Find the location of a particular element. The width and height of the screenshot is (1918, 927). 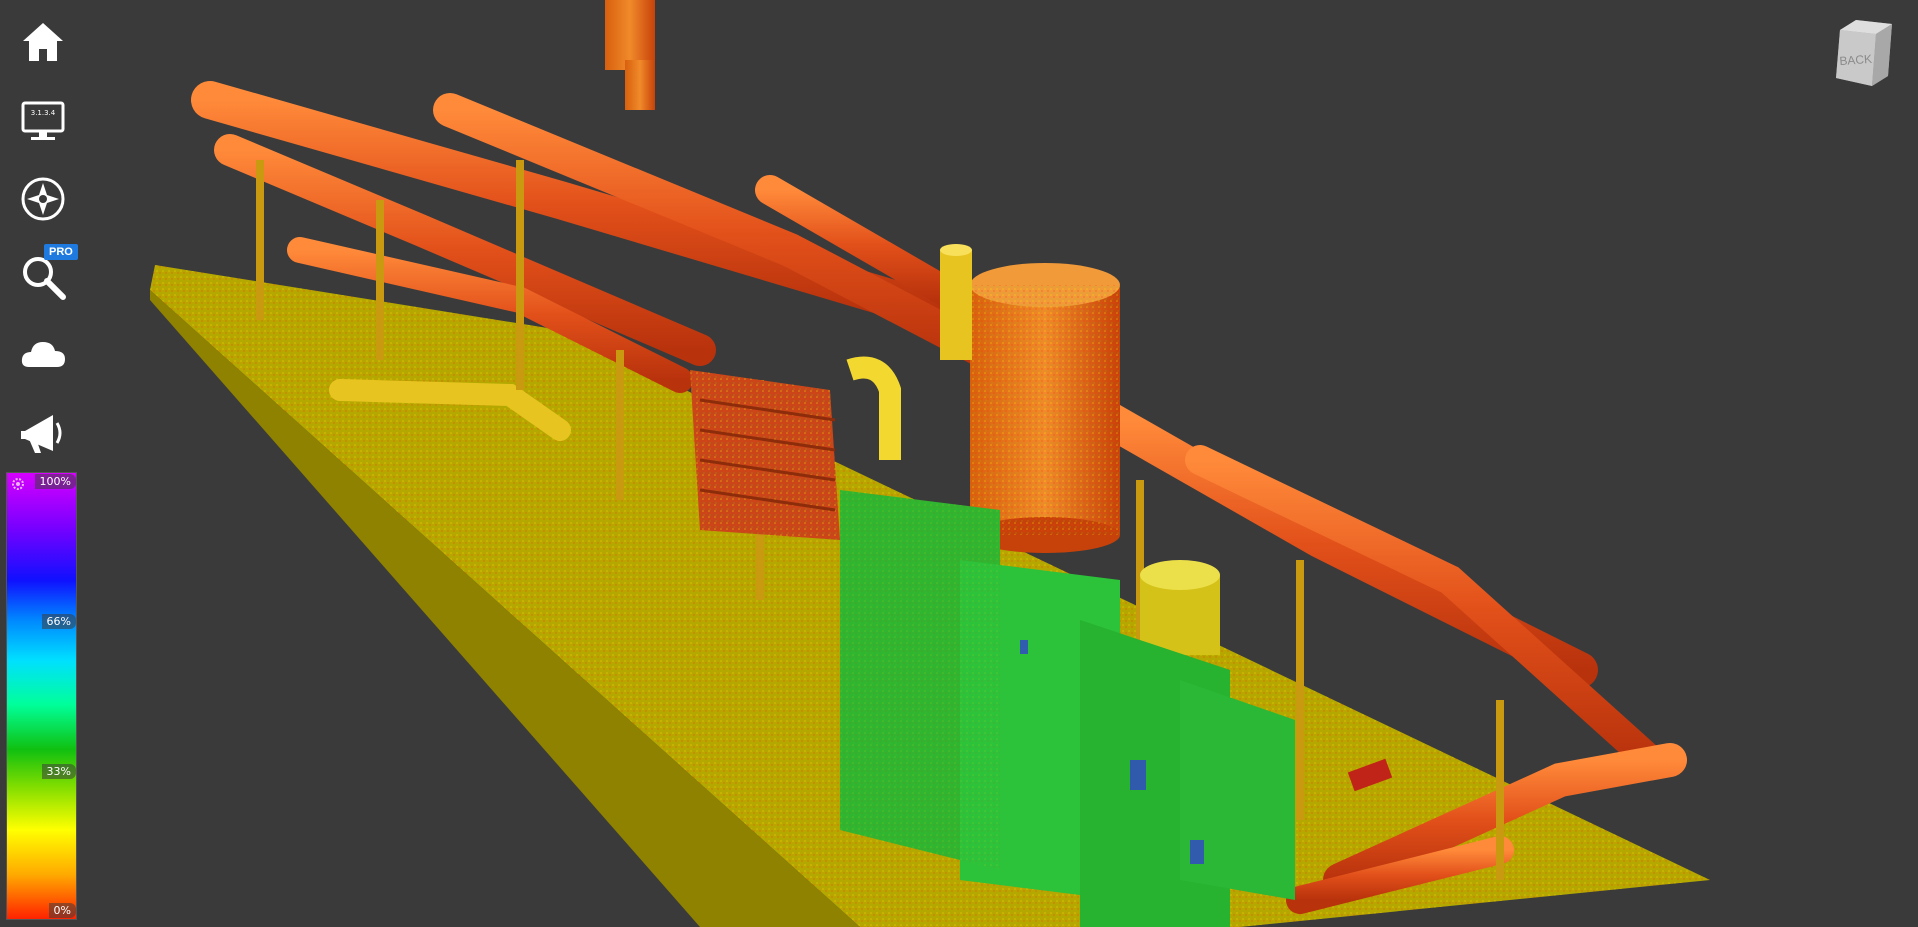

announcements-button is located at coordinates (43, 433).